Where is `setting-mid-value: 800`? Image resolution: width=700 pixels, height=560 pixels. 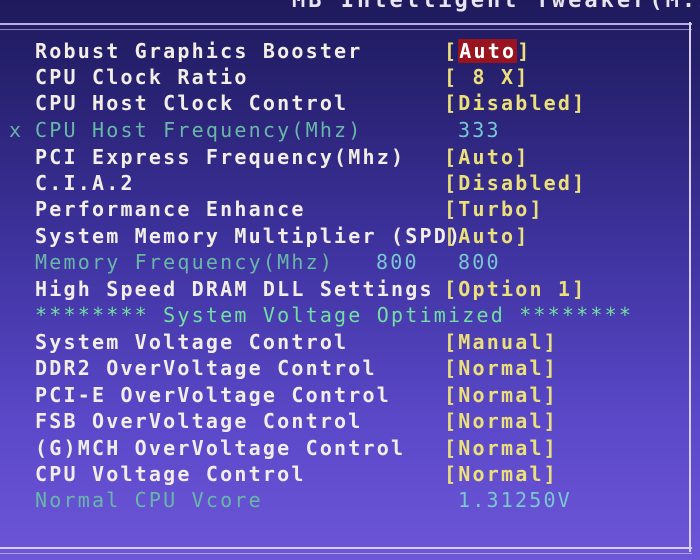 setting-mid-value: 800 is located at coordinates (397, 262).